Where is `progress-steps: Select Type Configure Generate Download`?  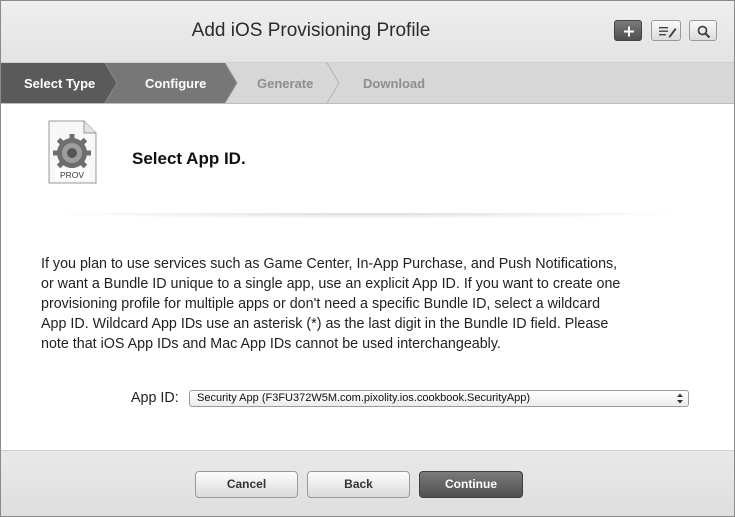
progress-steps: Select Type Configure Generate Download is located at coordinates (367, 83).